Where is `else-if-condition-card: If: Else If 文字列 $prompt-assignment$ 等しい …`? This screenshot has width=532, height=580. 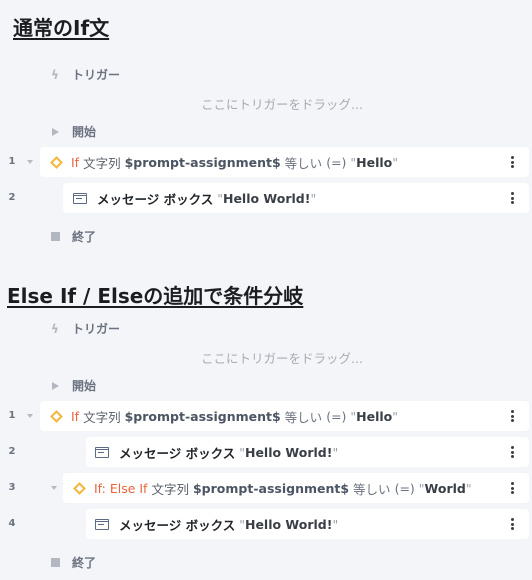
else-if-condition-card: If: Else If 文字列 $prompt-assignment$ 等しい … is located at coordinates (296, 488).